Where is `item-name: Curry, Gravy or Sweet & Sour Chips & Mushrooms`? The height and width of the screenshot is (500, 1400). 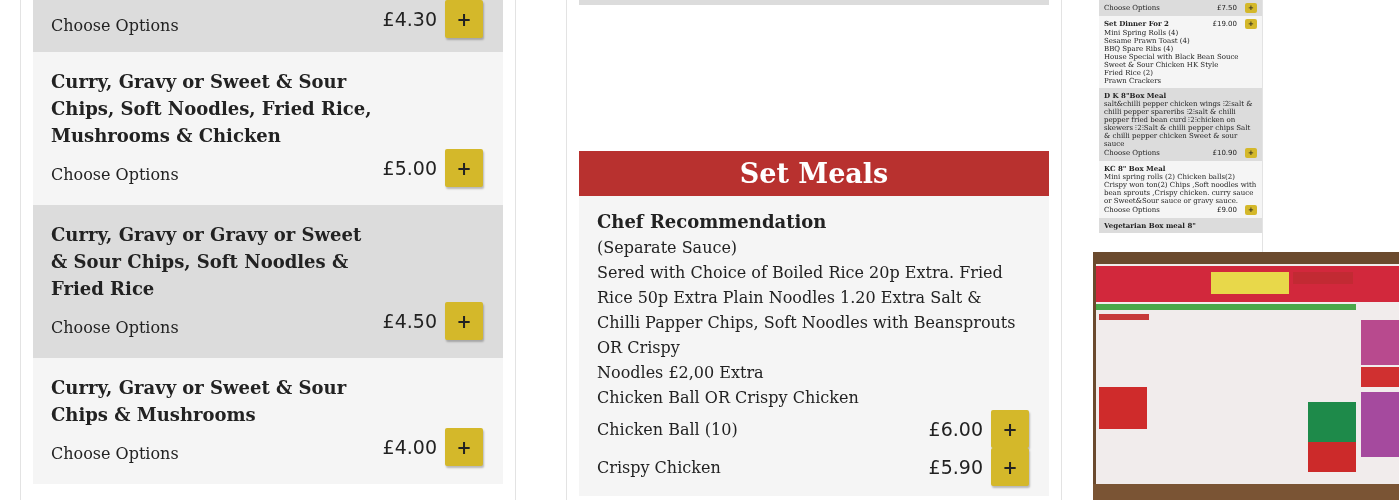
item-name: Curry, Gravy or Sweet & Sour Chips & Mushrooms is located at coordinates (199, 401).